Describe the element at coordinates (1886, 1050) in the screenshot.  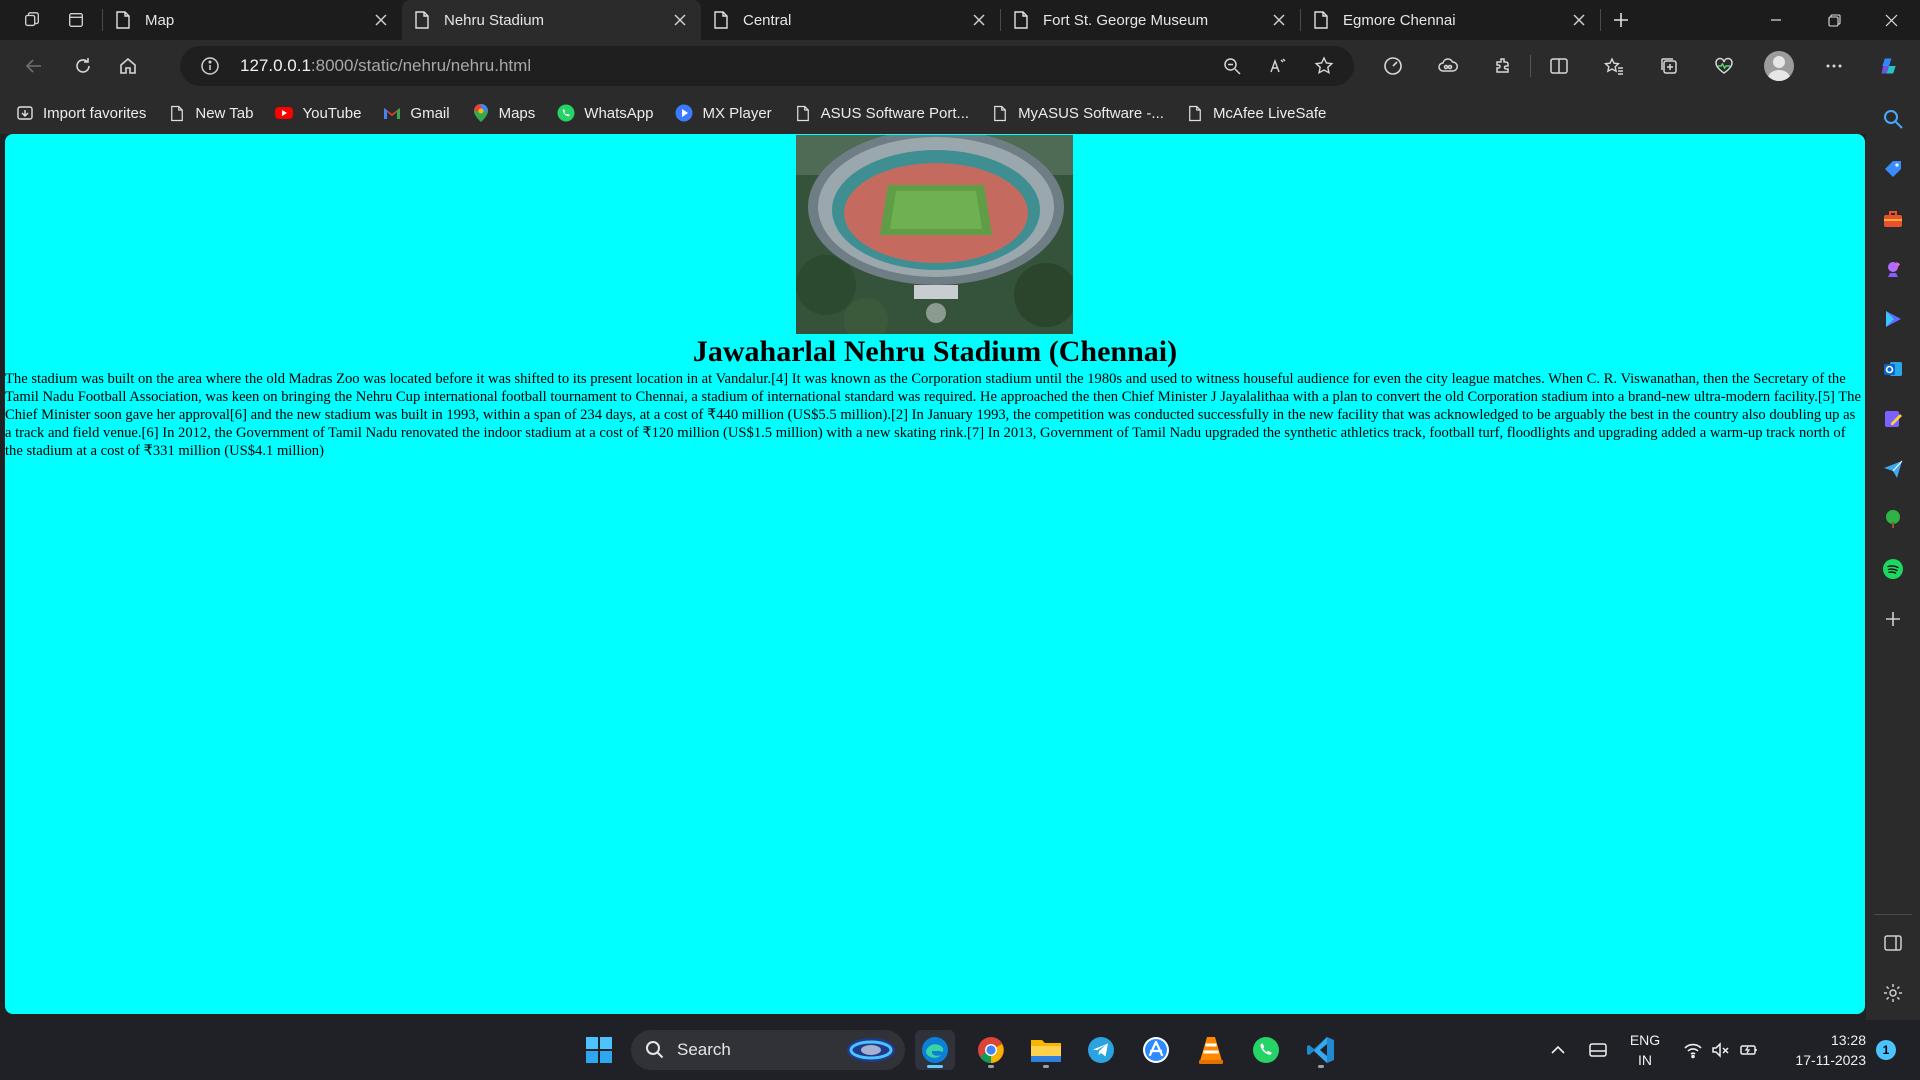
I see `notification-badge: 1` at that location.